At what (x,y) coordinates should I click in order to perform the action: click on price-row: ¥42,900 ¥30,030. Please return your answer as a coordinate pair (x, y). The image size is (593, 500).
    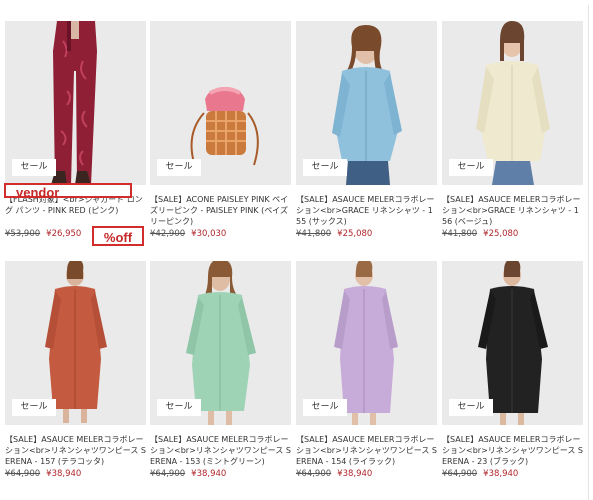
    Looking at the image, I should click on (220, 234).